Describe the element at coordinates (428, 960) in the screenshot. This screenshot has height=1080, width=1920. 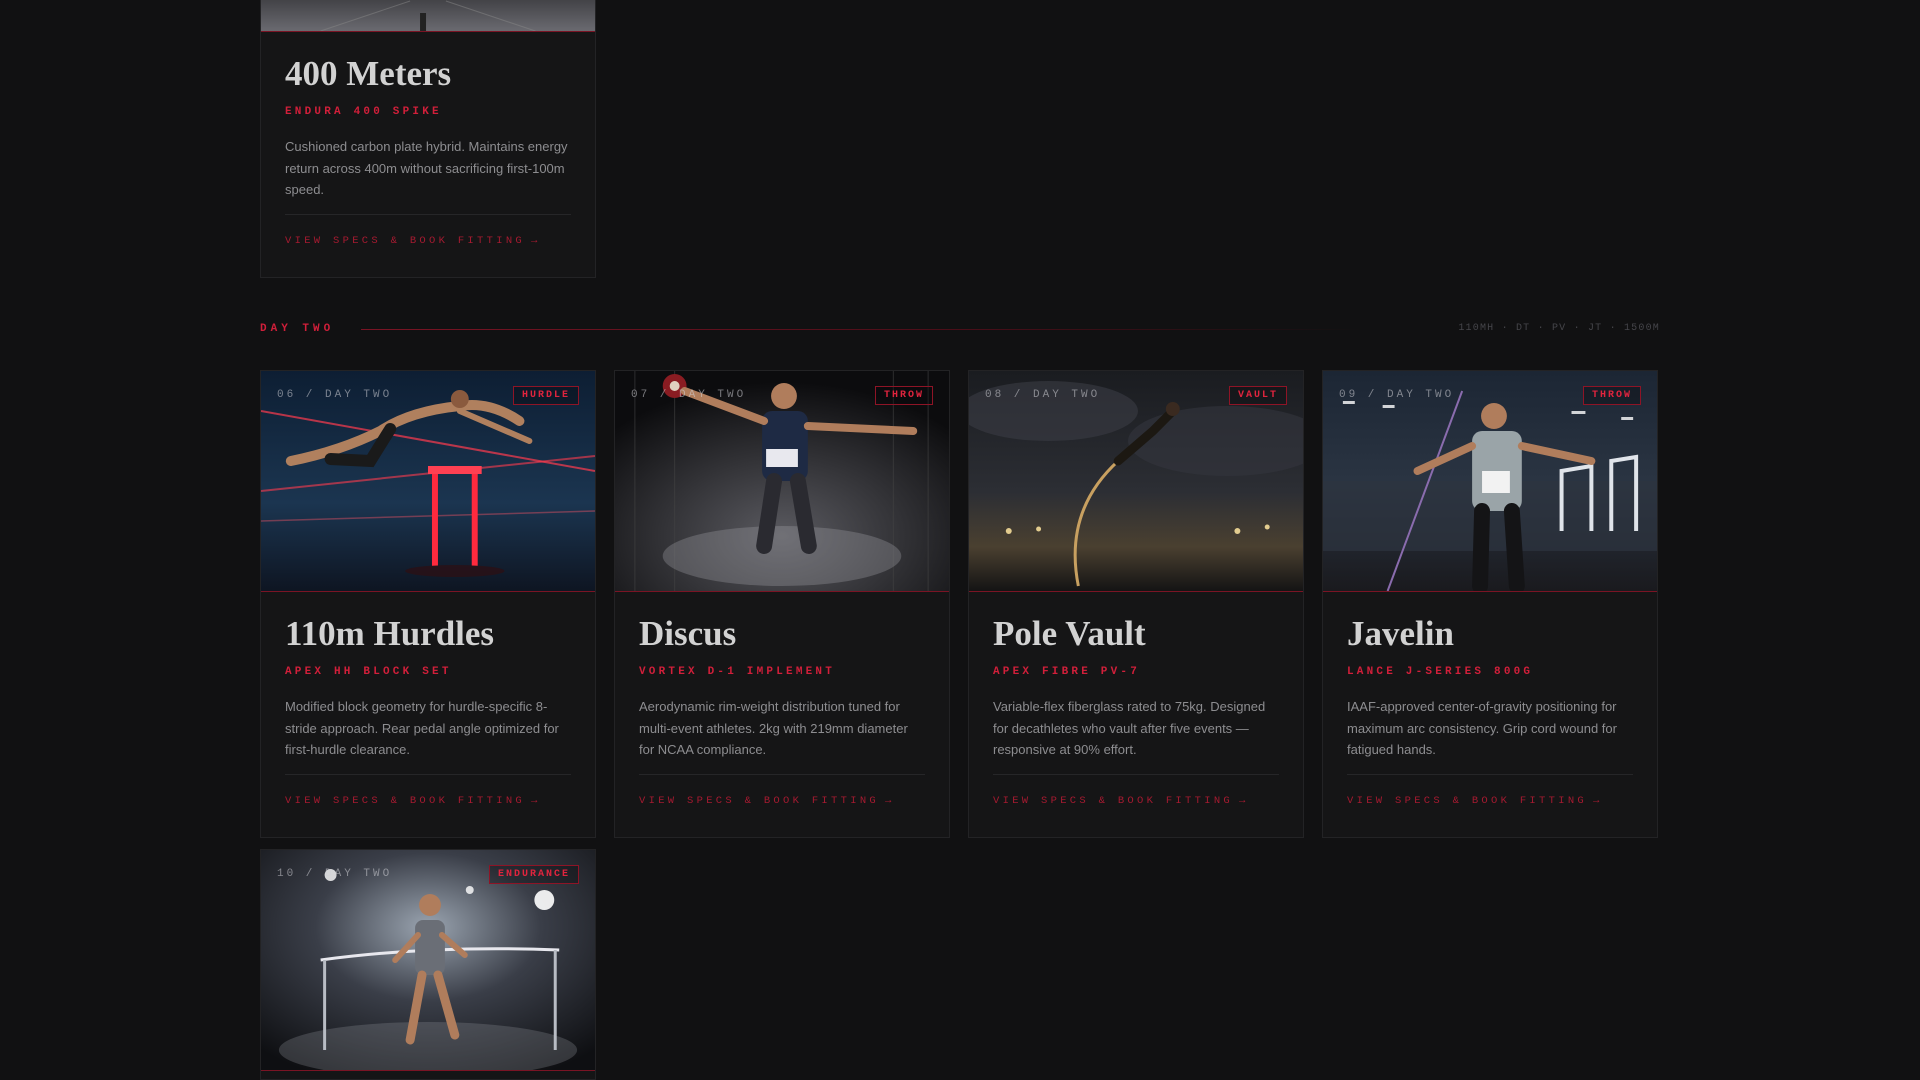
I see `runner-finish-photo: 10 / DAY TWO ENDURANCE` at that location.